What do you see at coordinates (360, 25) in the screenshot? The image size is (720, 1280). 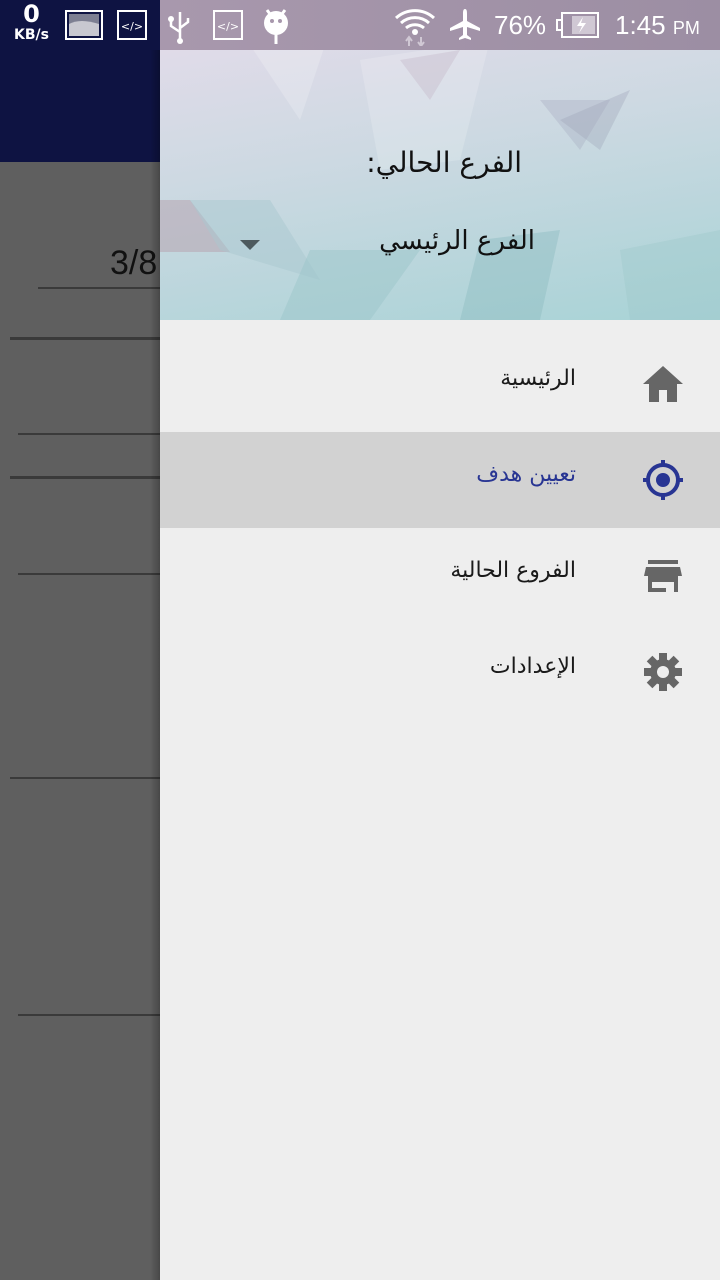 I see `status-bar: 0 KB/s </> </> 76% 1:45 PM` at bounding box center [360, 25].